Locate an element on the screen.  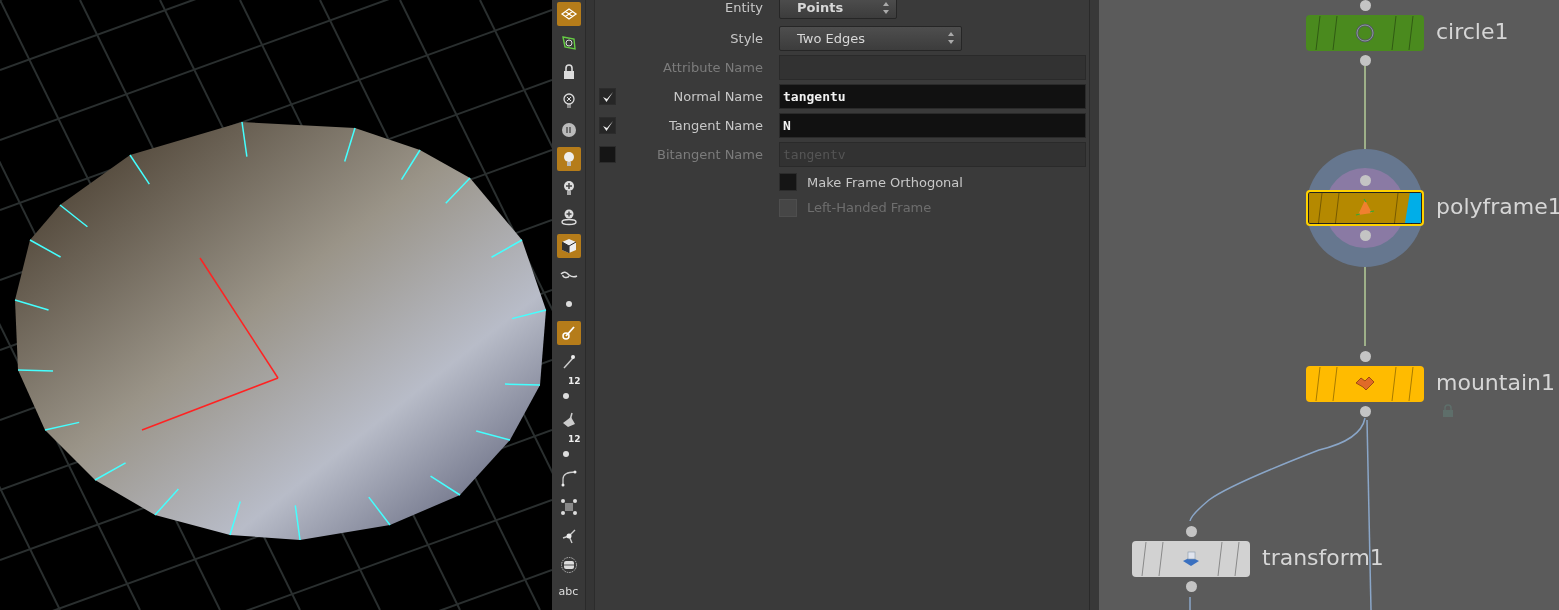
text-tool-button: abc is located at coordinates (568, 591).